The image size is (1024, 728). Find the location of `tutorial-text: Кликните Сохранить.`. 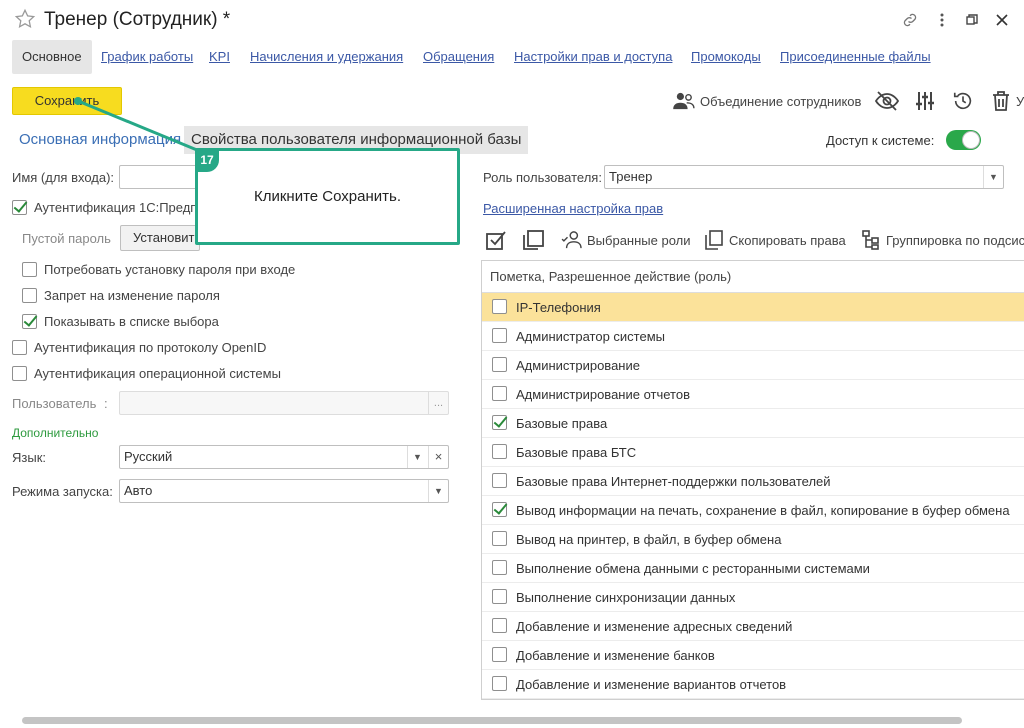

tutorial-text: Кликните Сохранить. is located at coordinates (327, 196).